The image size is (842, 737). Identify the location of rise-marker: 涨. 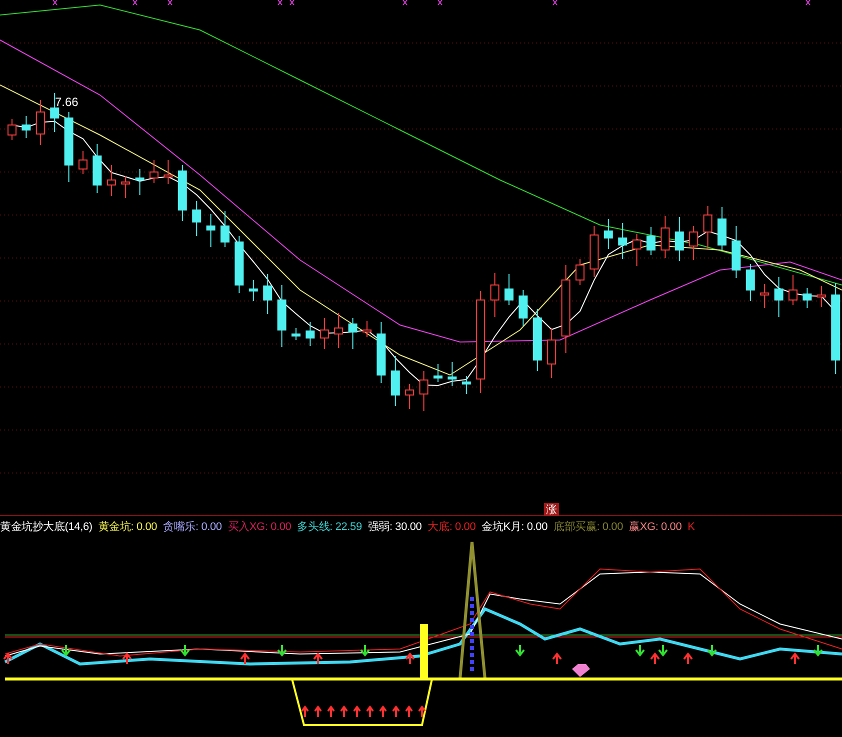
(551, 509).